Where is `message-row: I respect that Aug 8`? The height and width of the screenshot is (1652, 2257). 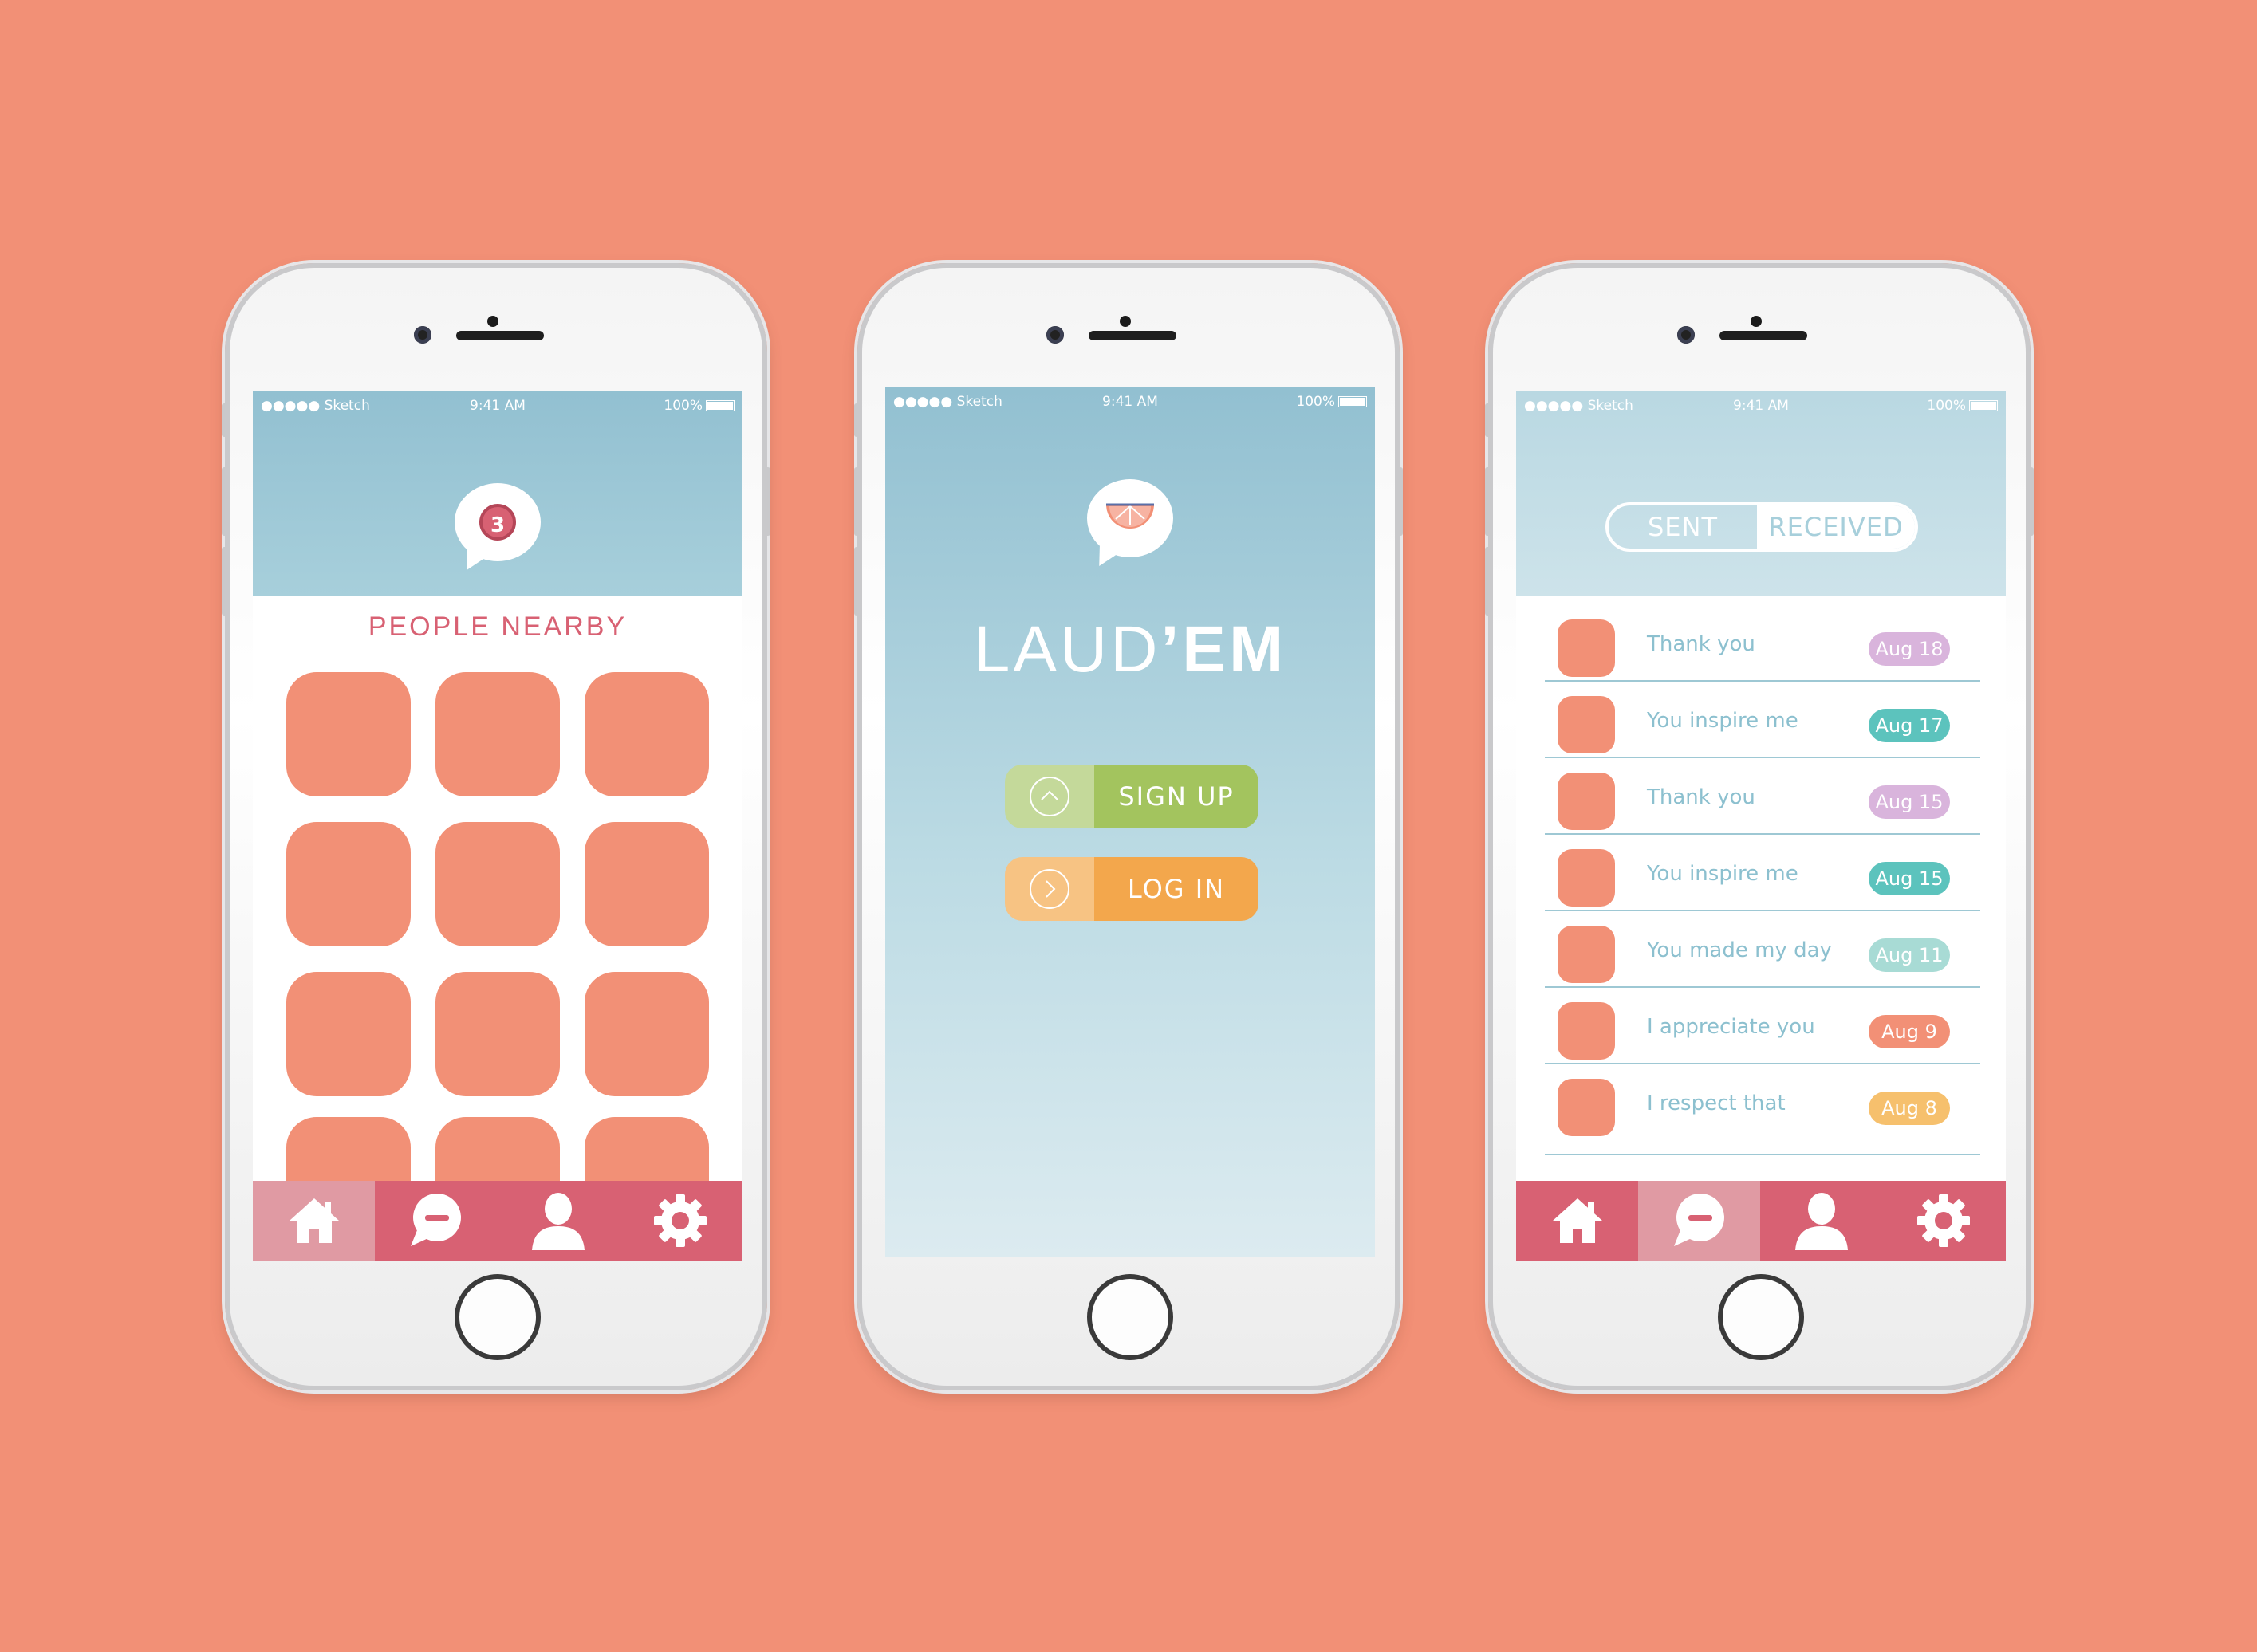
message-row: I respect that Aug 8 is located at coordinates (1762, 1109).